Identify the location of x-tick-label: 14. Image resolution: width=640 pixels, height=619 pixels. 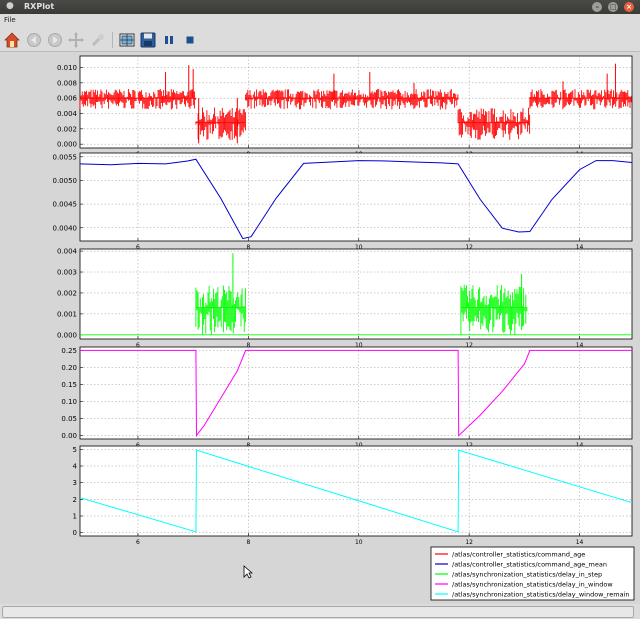
(580, 542).